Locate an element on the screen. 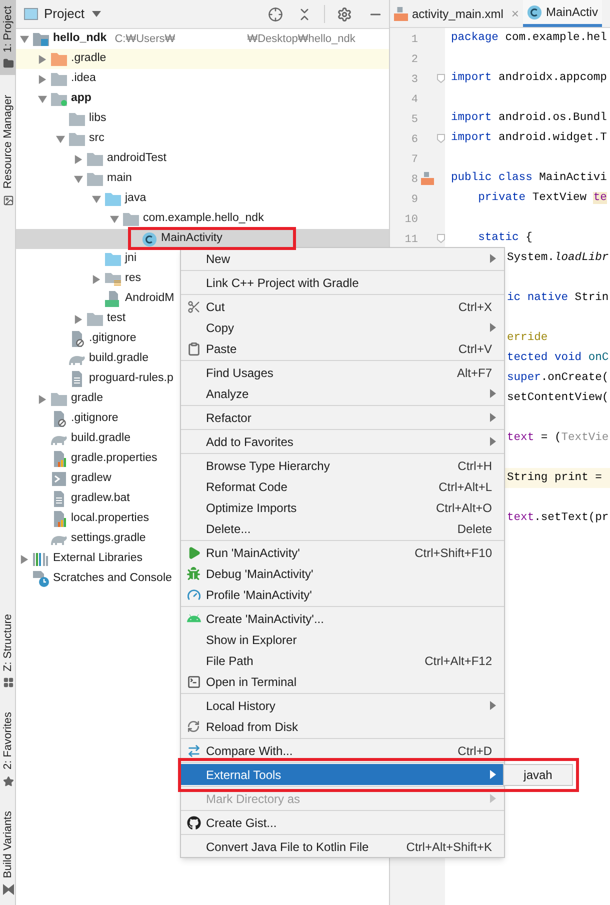  line-number: 9 is located at coordinates (414, 200).